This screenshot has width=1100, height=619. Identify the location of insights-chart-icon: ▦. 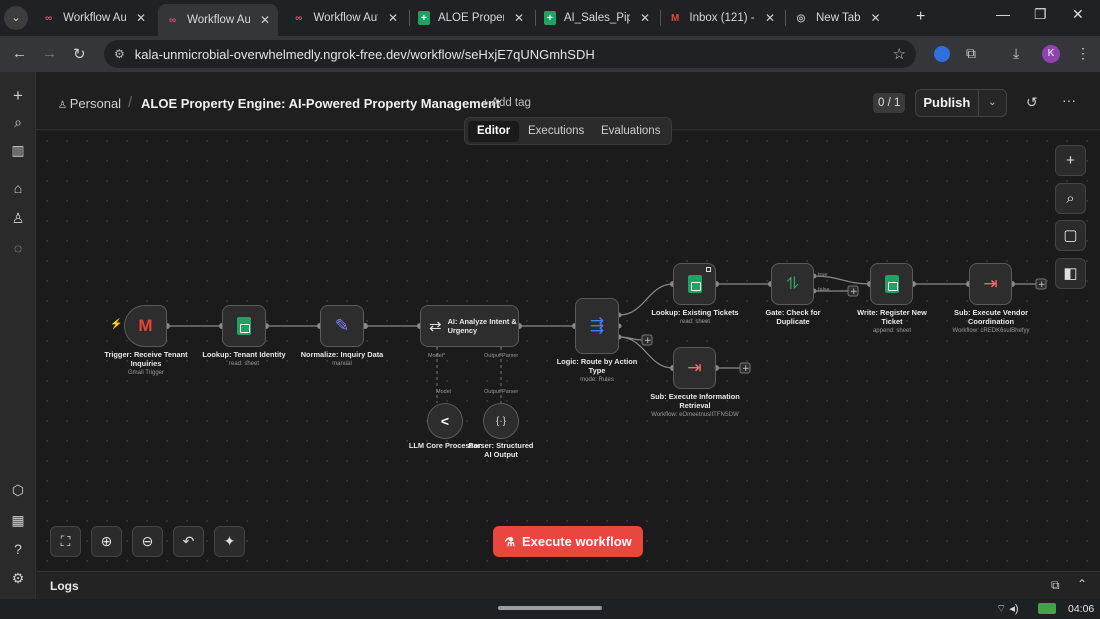
(18, 520).